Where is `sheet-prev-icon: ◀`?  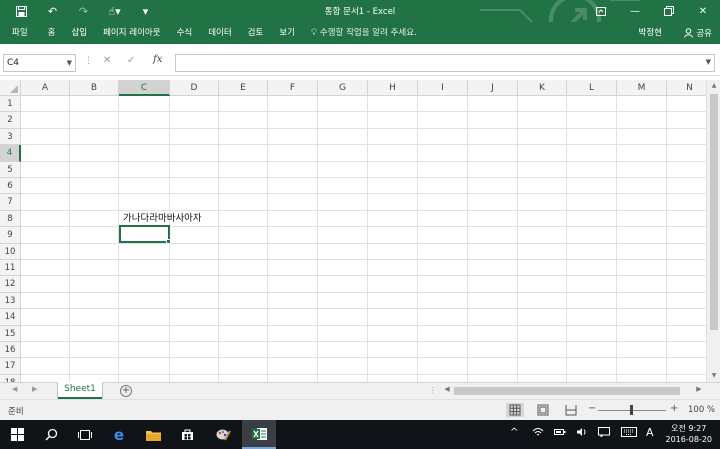
sheet-prev-icon: ◀ is located at coordinates (14, 389).